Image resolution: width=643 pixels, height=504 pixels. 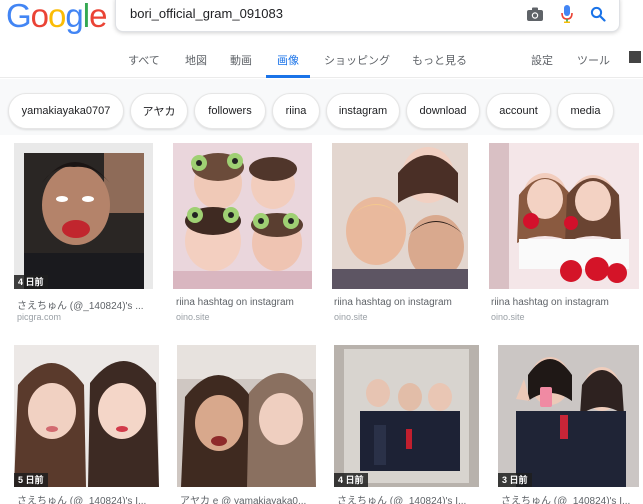 What do you see at coordinates (74, 17) in the screenshot?
I see `logo-letter: g` at bounding box center [74, 17].